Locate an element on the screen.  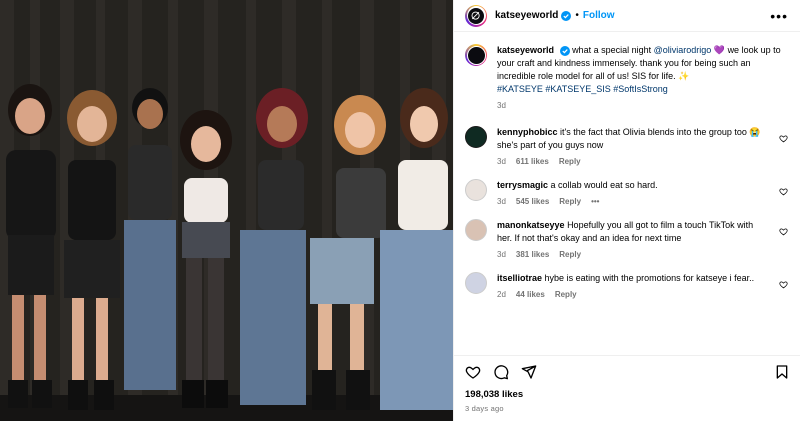
caption-time: 3d is located at coordinates (501, 105).